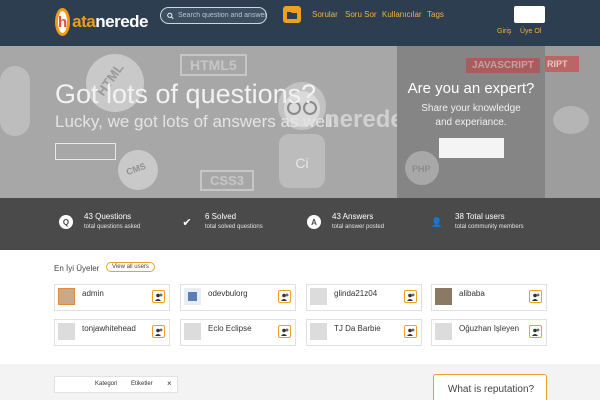 The image size is (600, 400). What do you see at coordinates (66, 222) in the screenshot?
I see `question-icon: Q` at bounding box center [66, 222].